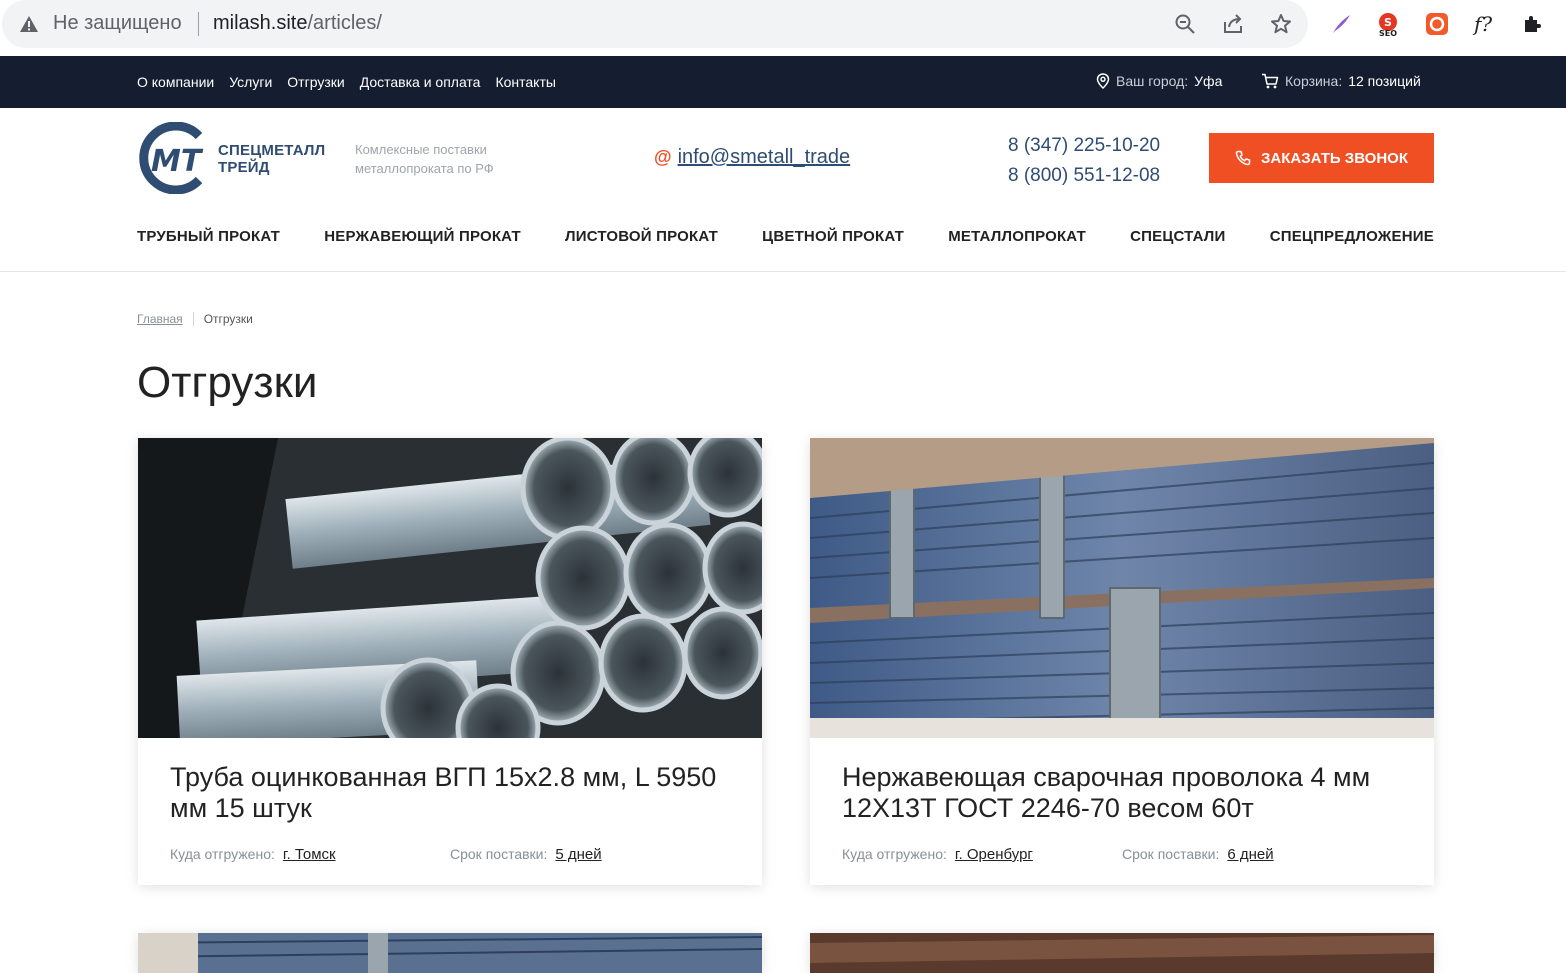  I want to click on logo-line2: ТРЕЙД, so click(244, 167).